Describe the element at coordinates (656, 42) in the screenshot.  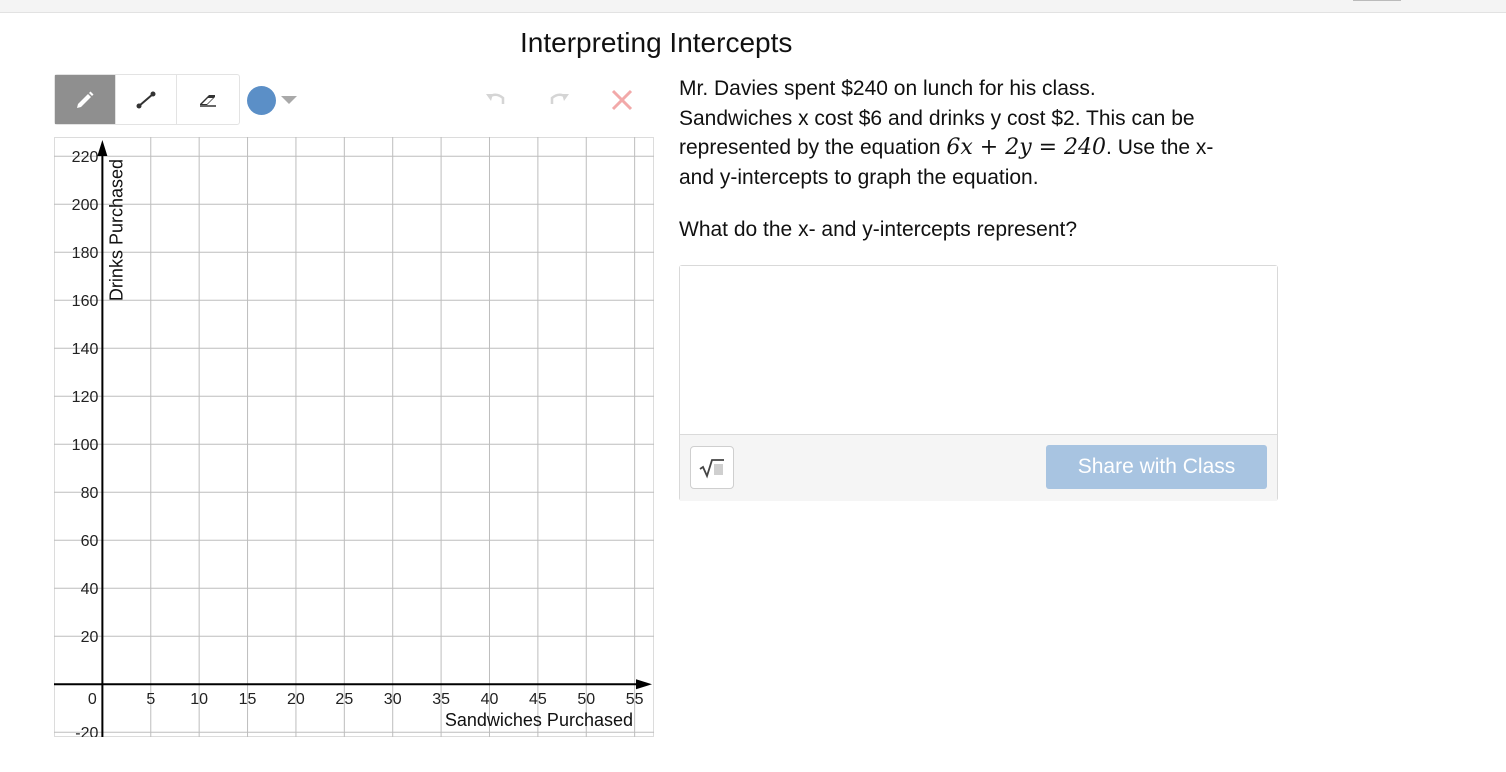
I see `page-title: Interpreting Intercepts` at that location.